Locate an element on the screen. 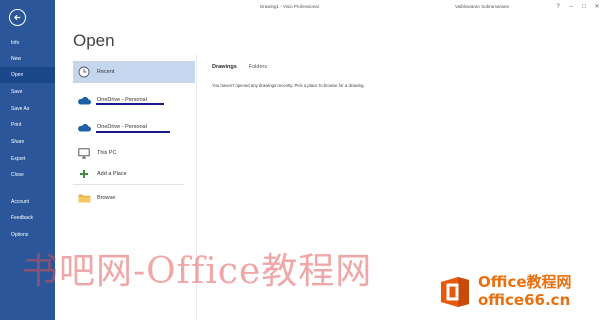 The height and width of the screenshot is (320, 600). close-icon: ✕ is located at coordinates (595, 6).